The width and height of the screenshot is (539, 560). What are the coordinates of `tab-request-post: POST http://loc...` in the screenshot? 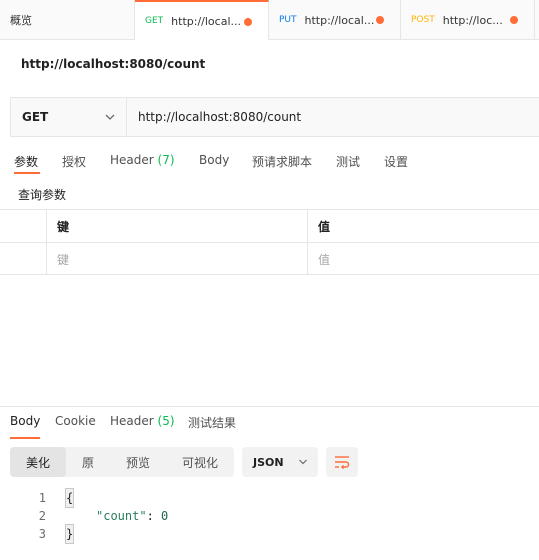 It's located at (468, 20).